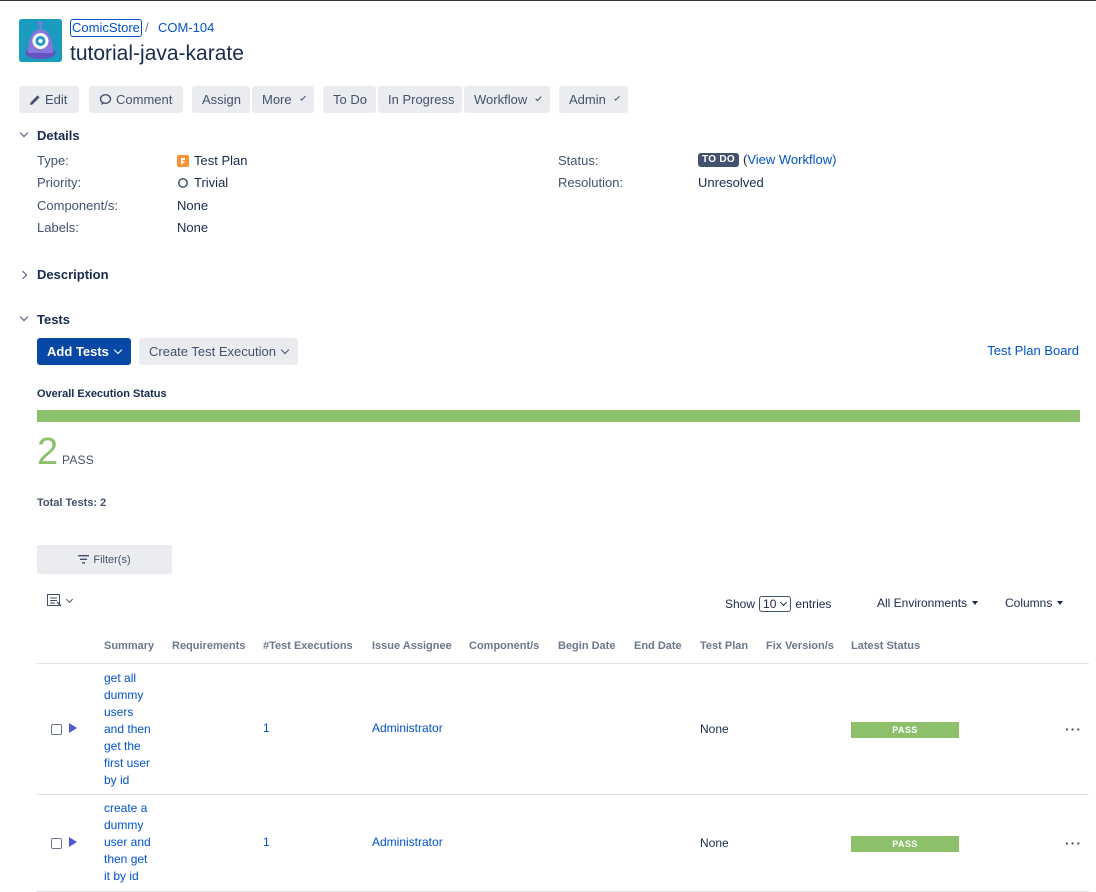 The height and width of the screenshot is (892, 1096). Describe the element at coordinates (54, 600) in the screenshot. I see `list-icon` at that location.